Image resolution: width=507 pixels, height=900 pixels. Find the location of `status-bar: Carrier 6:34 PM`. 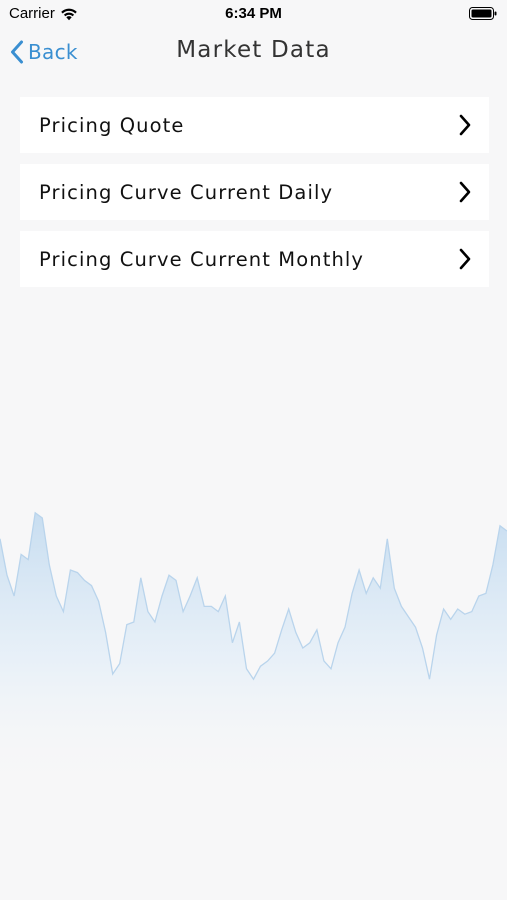

status-bar: Carrier 6:34 PM is located at coordinates (253, 14).